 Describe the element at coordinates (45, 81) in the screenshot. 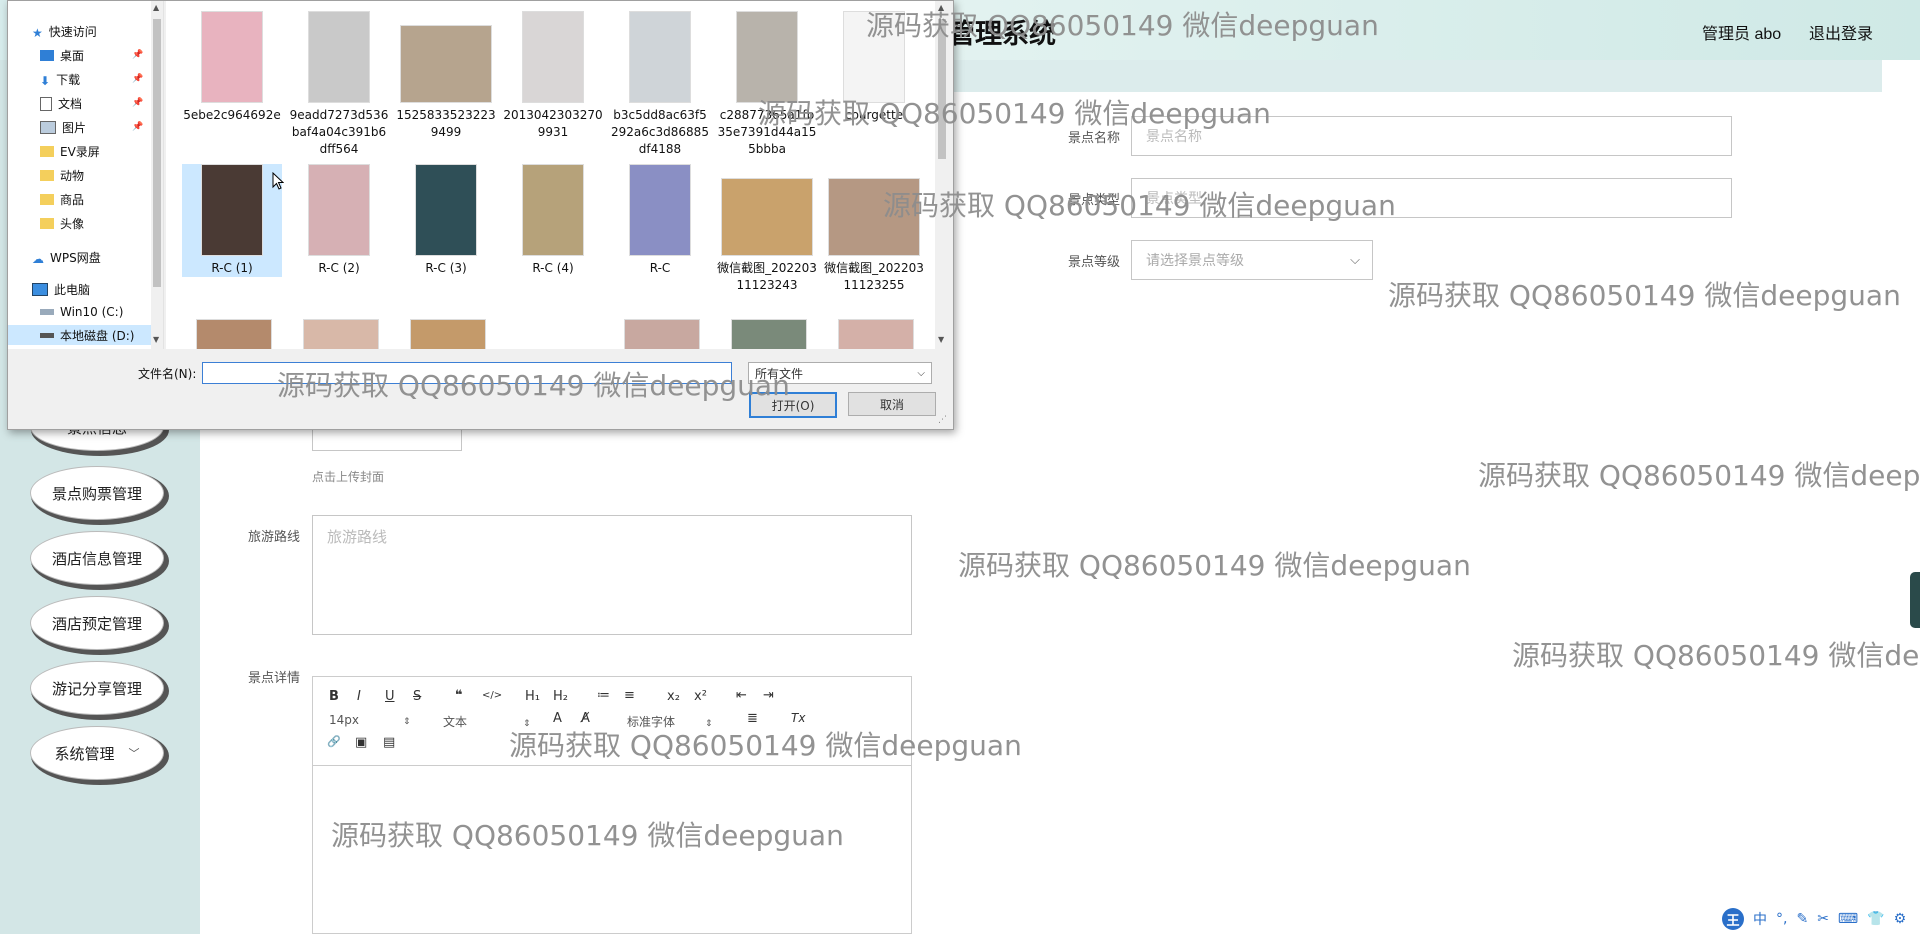

I see `download-icon: ⬇` at that location.